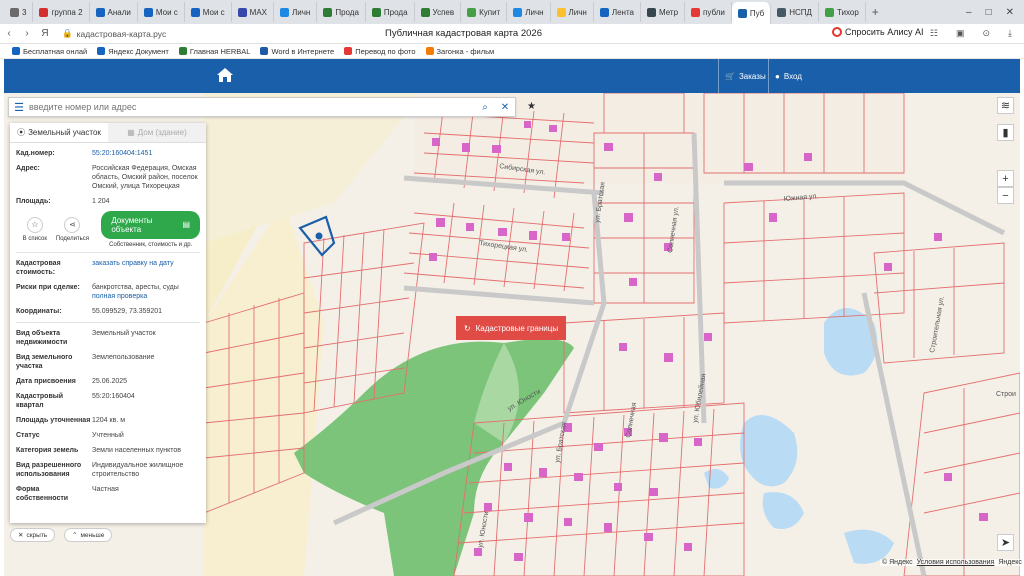 The height and width of the screenshot is (576, 1024). Describe the element at coordinates (960, 33) in the screenshot. I see `collections-icon: ▣` at that location.